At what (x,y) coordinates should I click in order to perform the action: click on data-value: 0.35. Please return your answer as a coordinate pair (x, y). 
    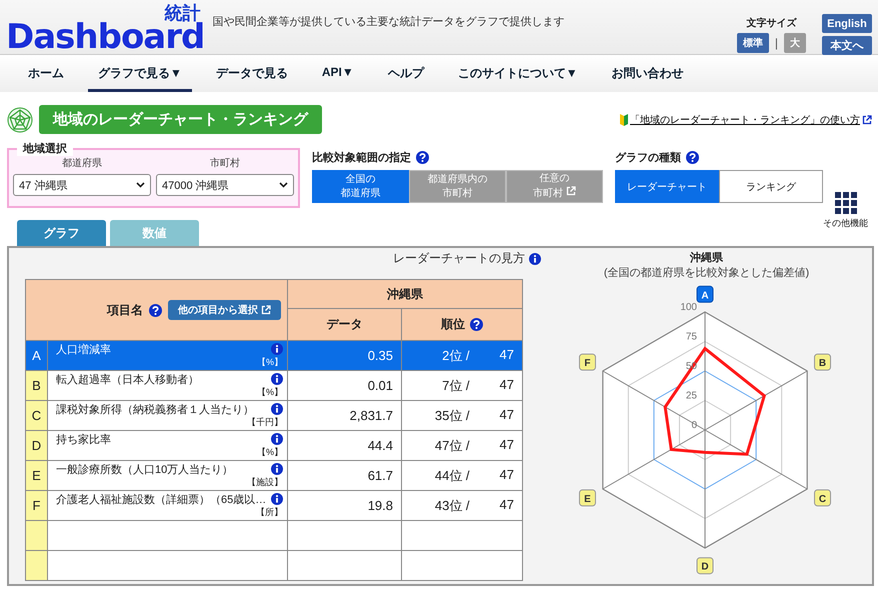
    Looking at the image, I should click on (380, 355).